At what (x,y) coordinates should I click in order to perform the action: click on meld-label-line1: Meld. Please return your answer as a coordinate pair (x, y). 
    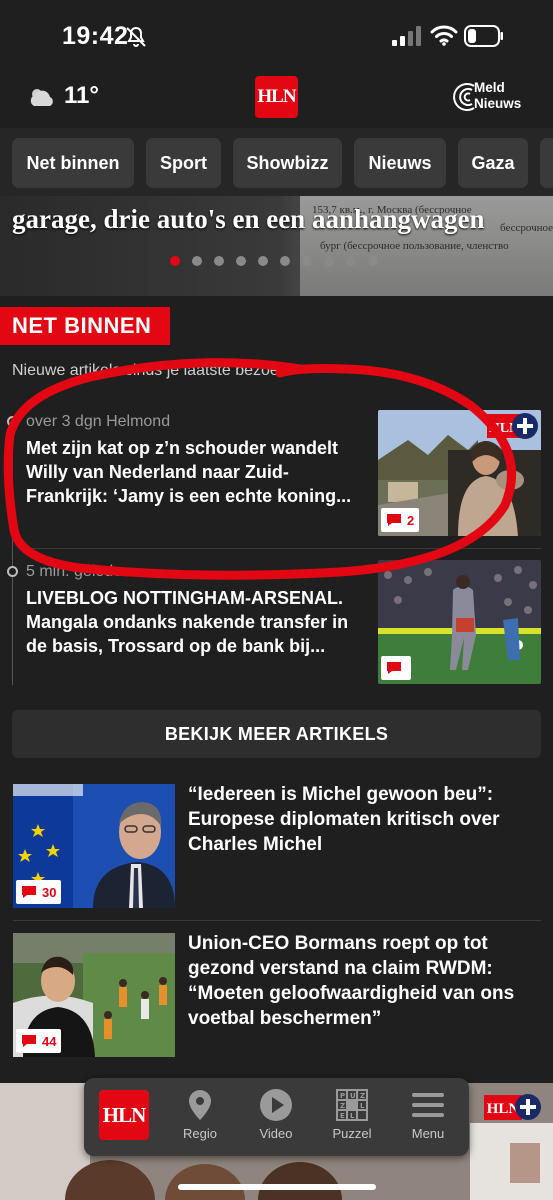
    Looking at the image, I should click on (489, 87).